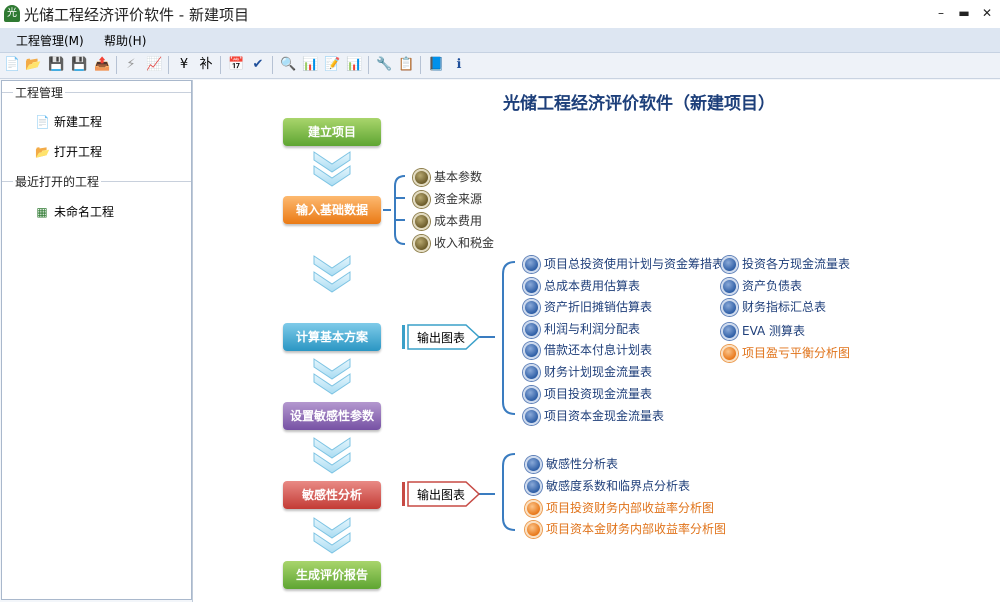  I want to click on help-book-icon: 📘, so click(436, 65).